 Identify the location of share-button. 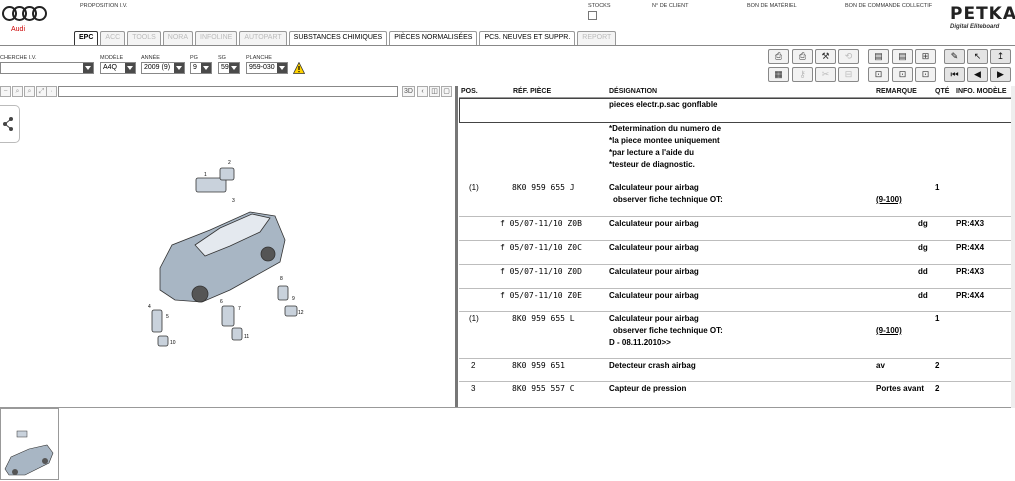
(10, 124).